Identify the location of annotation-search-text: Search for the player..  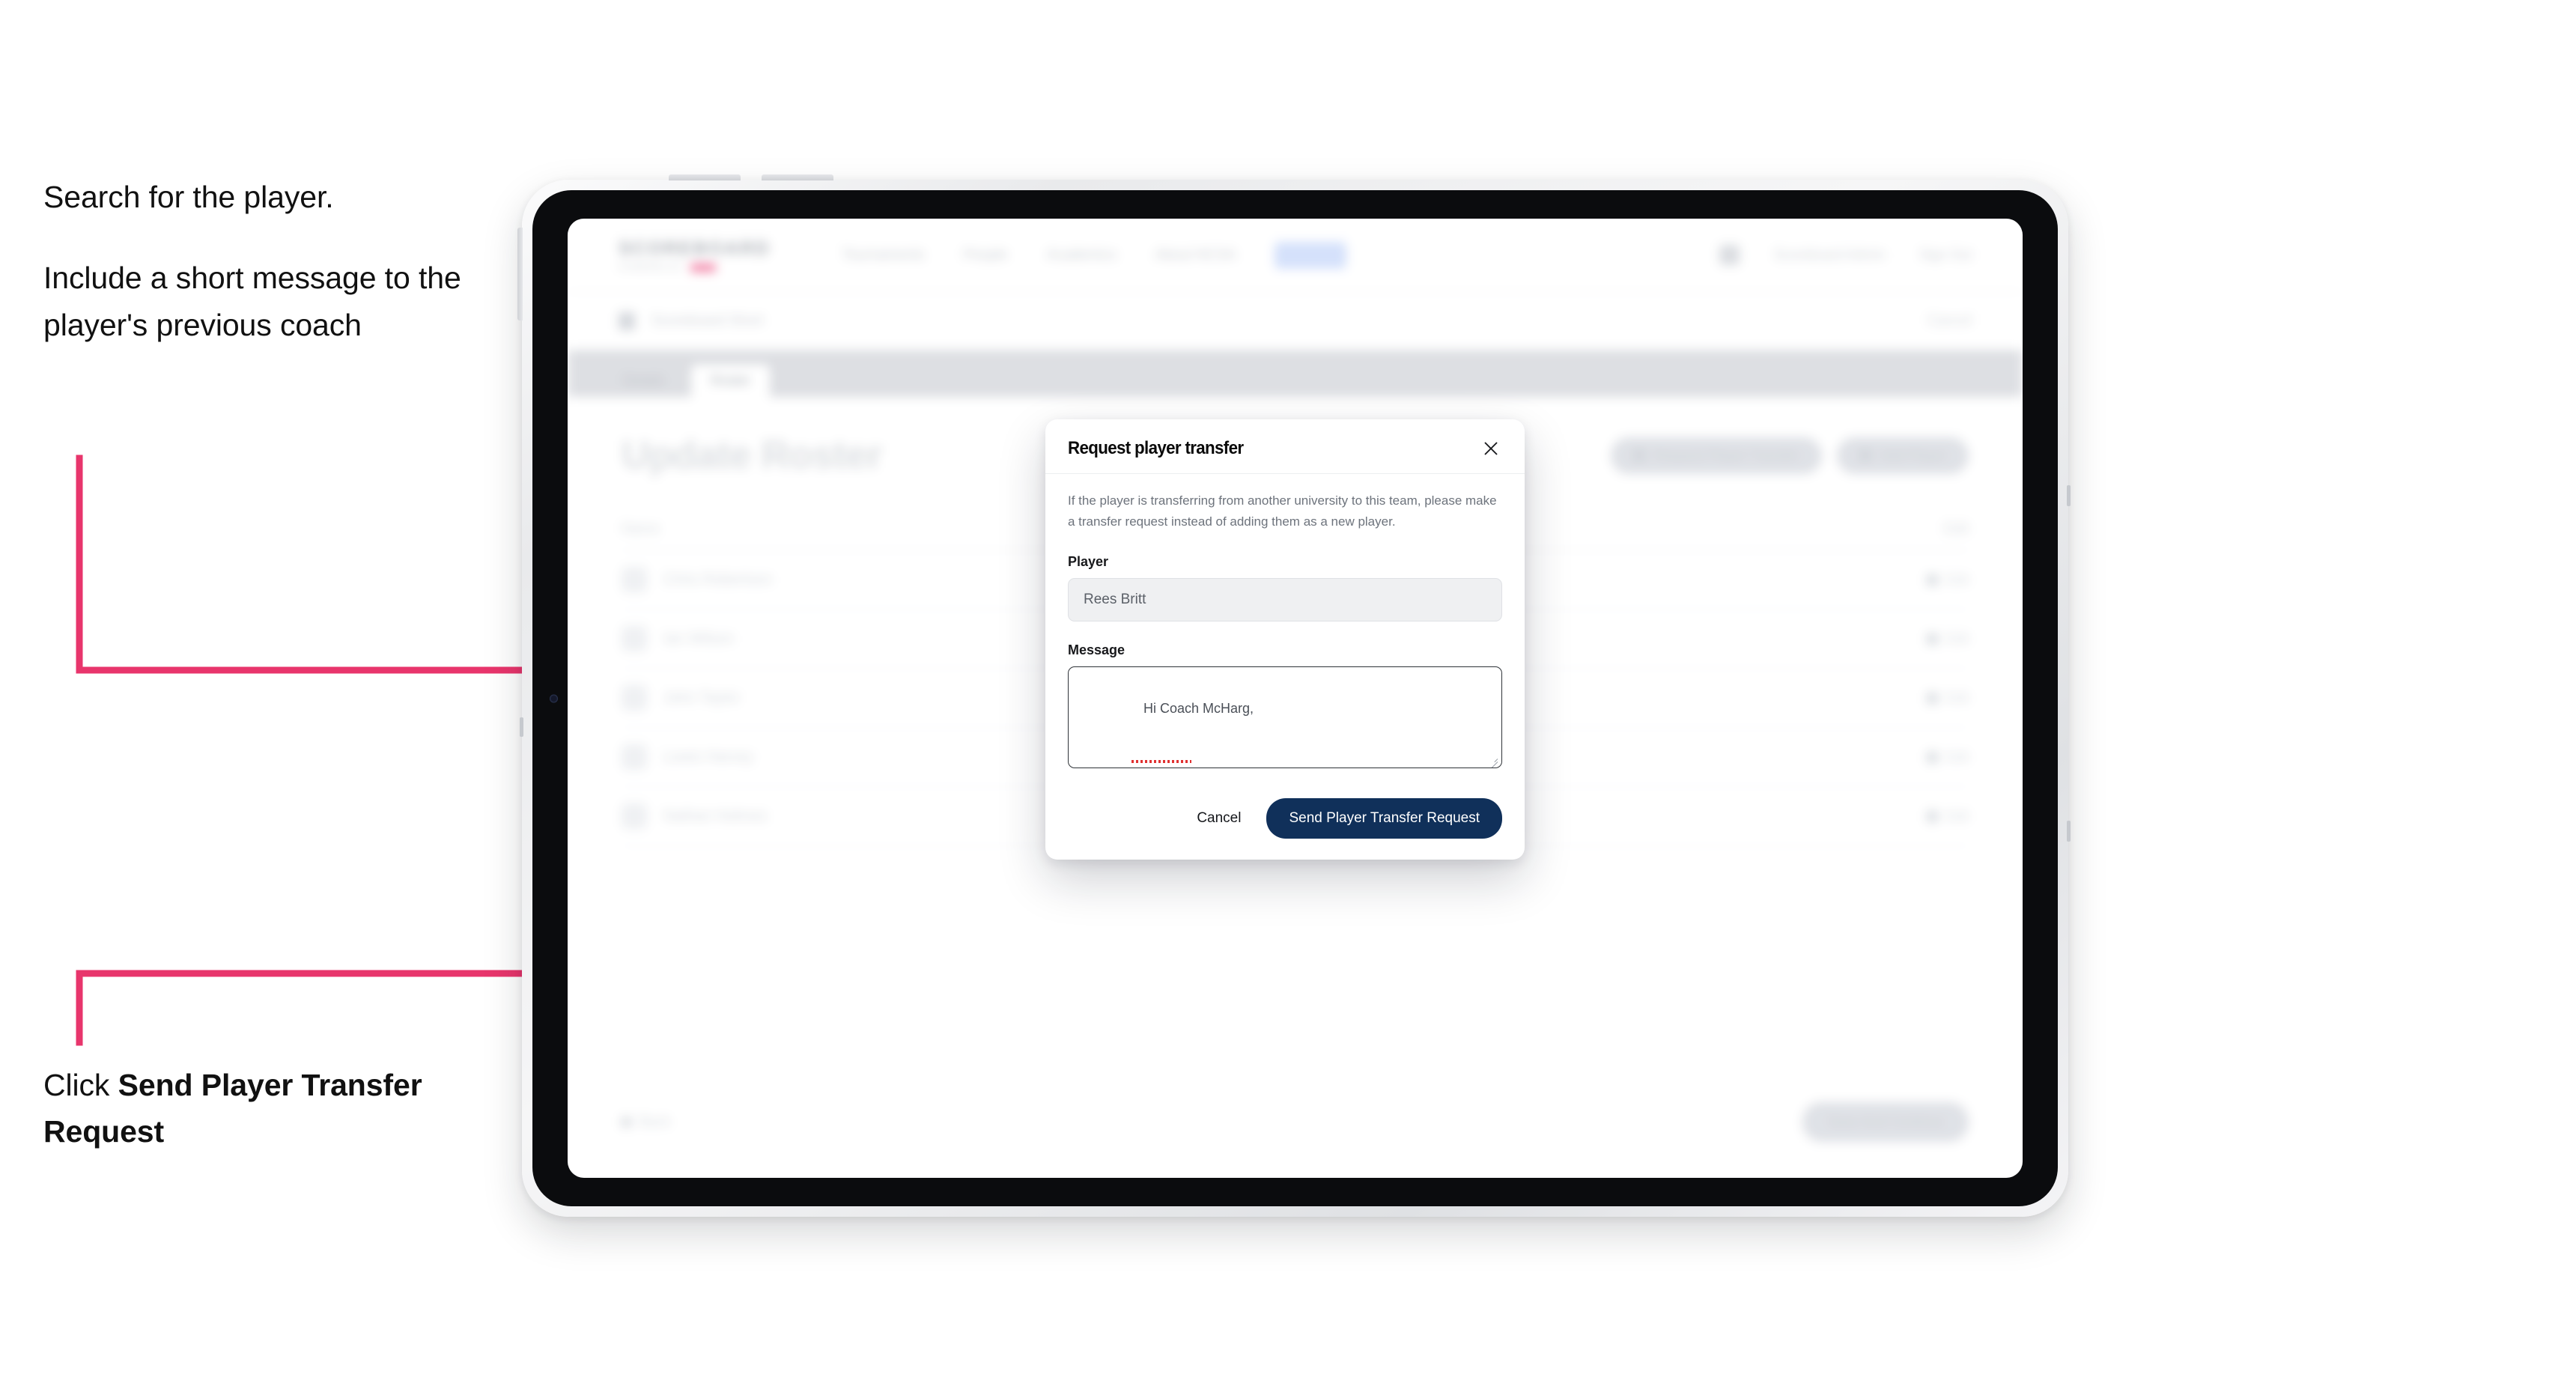
(188, 197).